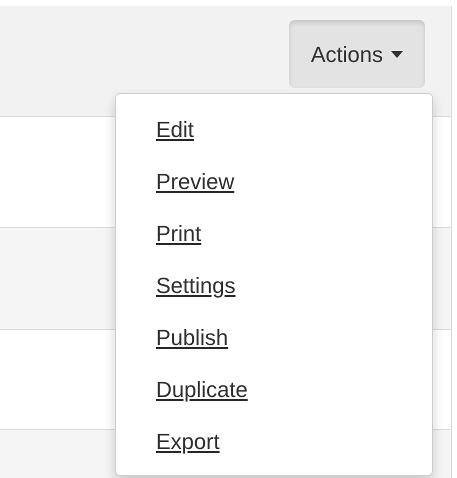 The height and width of the screenshot is (478, 457). What do you see at coordinates (188, 441) in the screenshot?
I see `menu-item: Export` at bounding box center [188, 441].